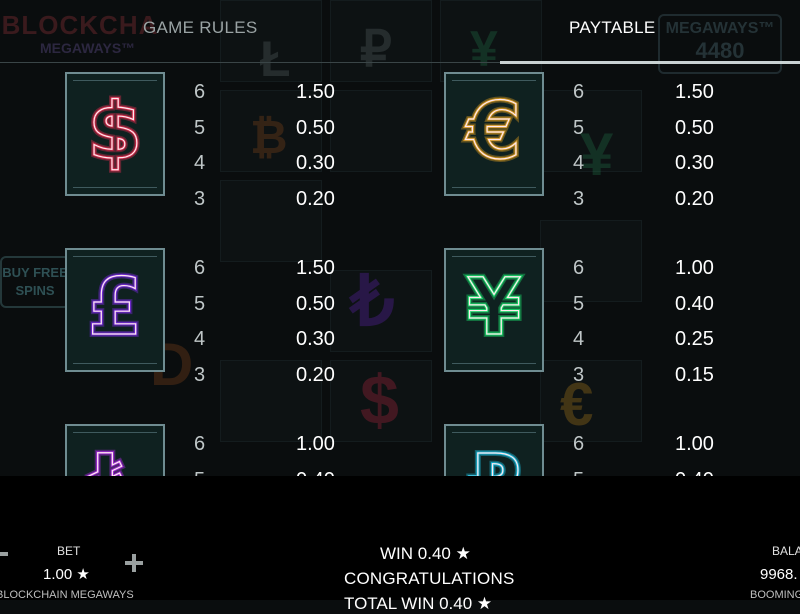 The image size is (800, 614). What do you see at coordinates (694, 374) in the screenshot?
I see `payout-value: 0.15` at bounding box center [694, 374].